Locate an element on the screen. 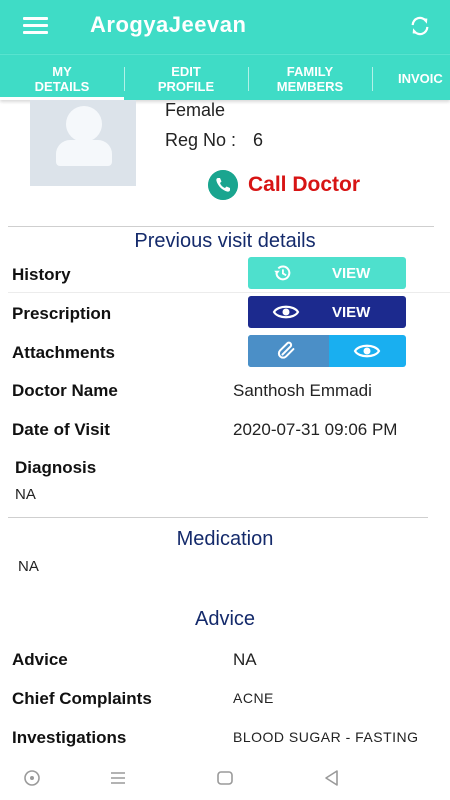 This screenshot has width=450, height=800. recents-icon is located at coordinates (118, 778).